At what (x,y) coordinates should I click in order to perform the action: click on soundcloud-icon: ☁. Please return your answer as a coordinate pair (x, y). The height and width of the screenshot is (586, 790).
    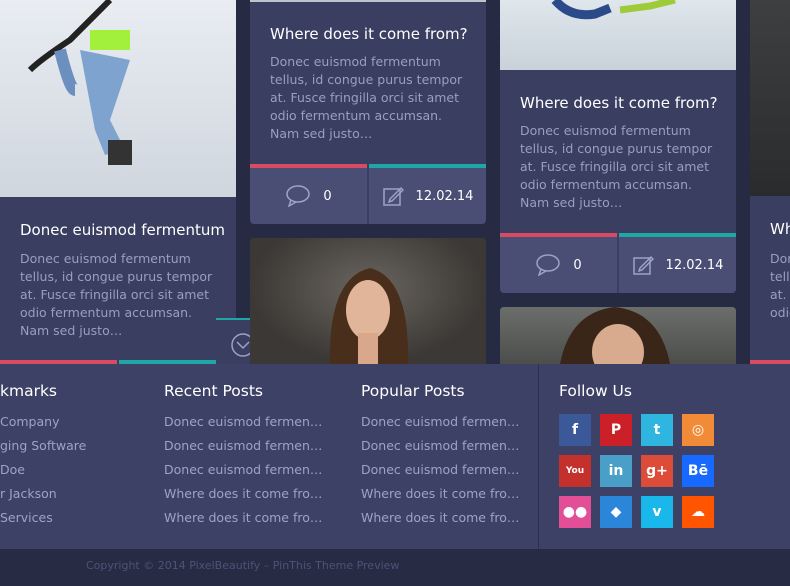
    Looking at the image, I should click on (698, 512).